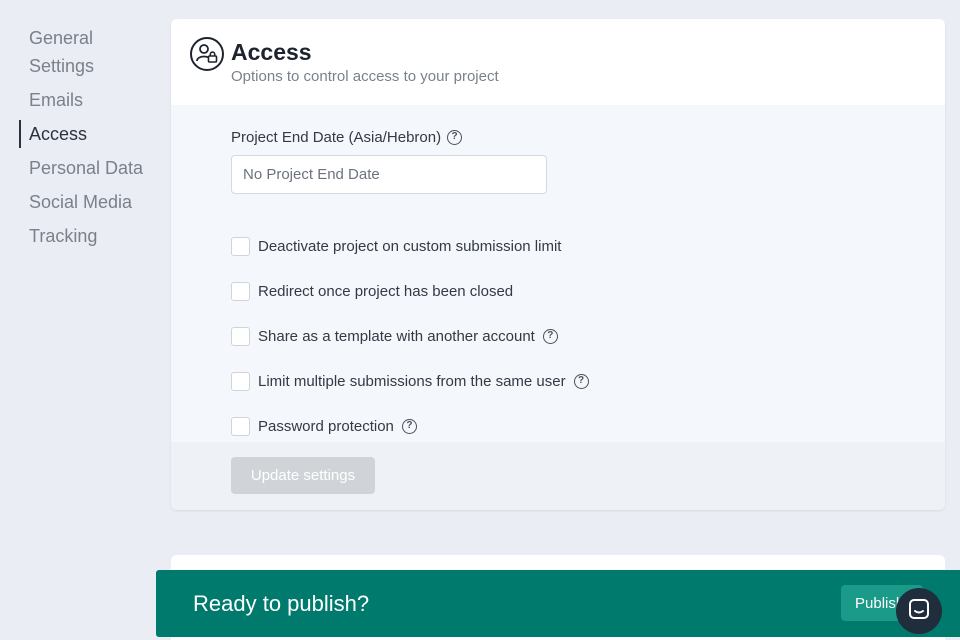 This screenshot has height=640, width=960. What do you see at coordinates (389, 174) in the screenshot?
I see `project-end-date-input` at bounding box center [389, 174].